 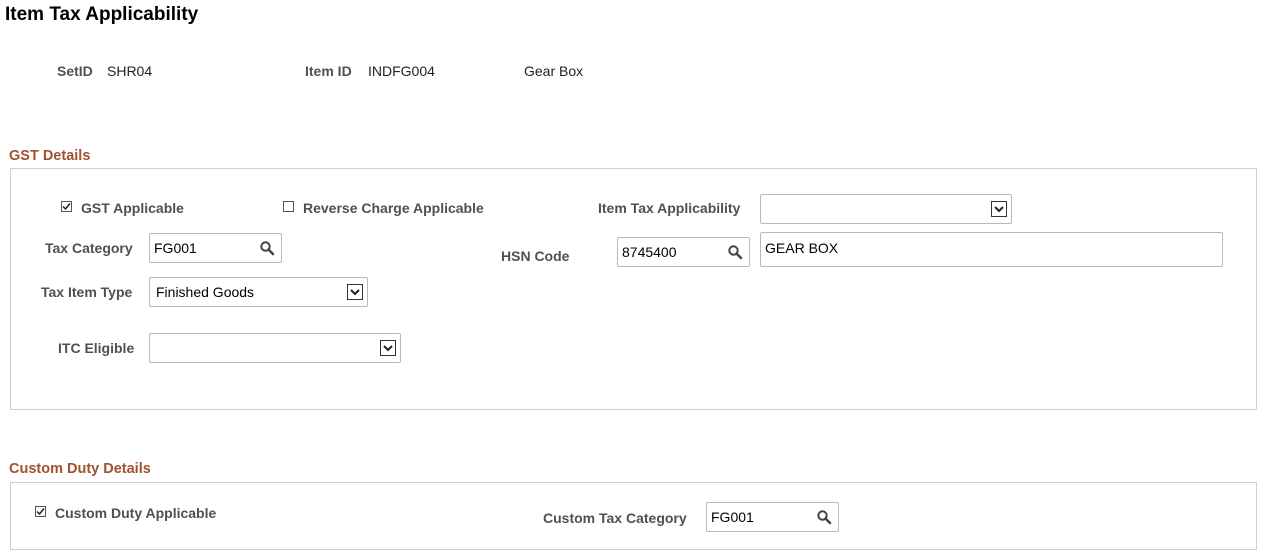 I want to click on custom-tax-category-input: FG001, so click(x=772, y=517).